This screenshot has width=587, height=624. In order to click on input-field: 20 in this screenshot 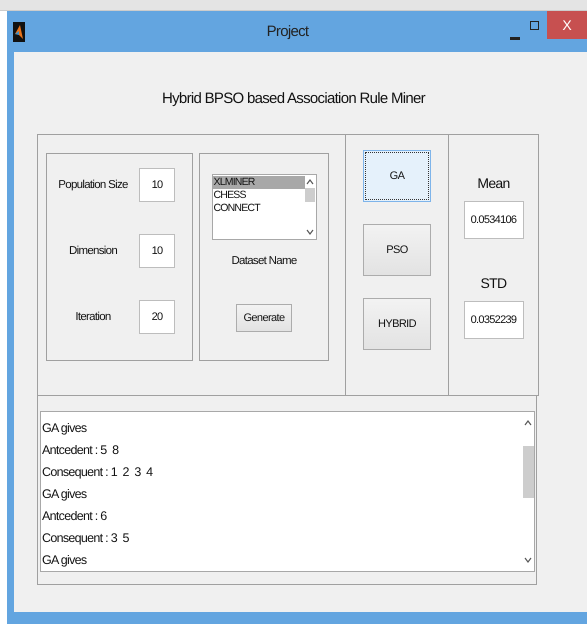, I will do `click(157, 317)`.